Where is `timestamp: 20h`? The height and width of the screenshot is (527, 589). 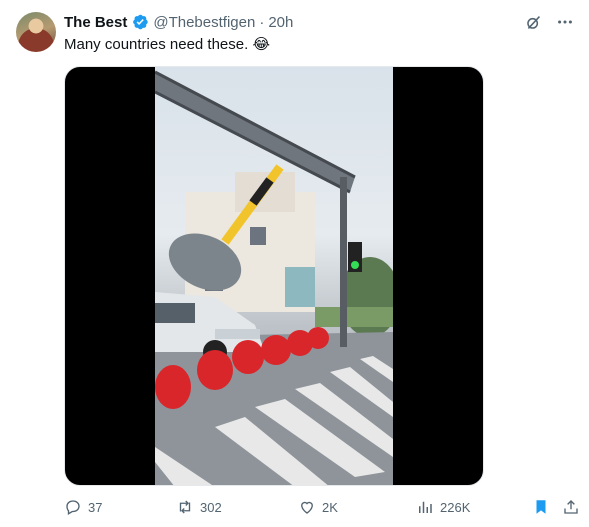
timestamp: 20h is located at coordinates (280, 22).